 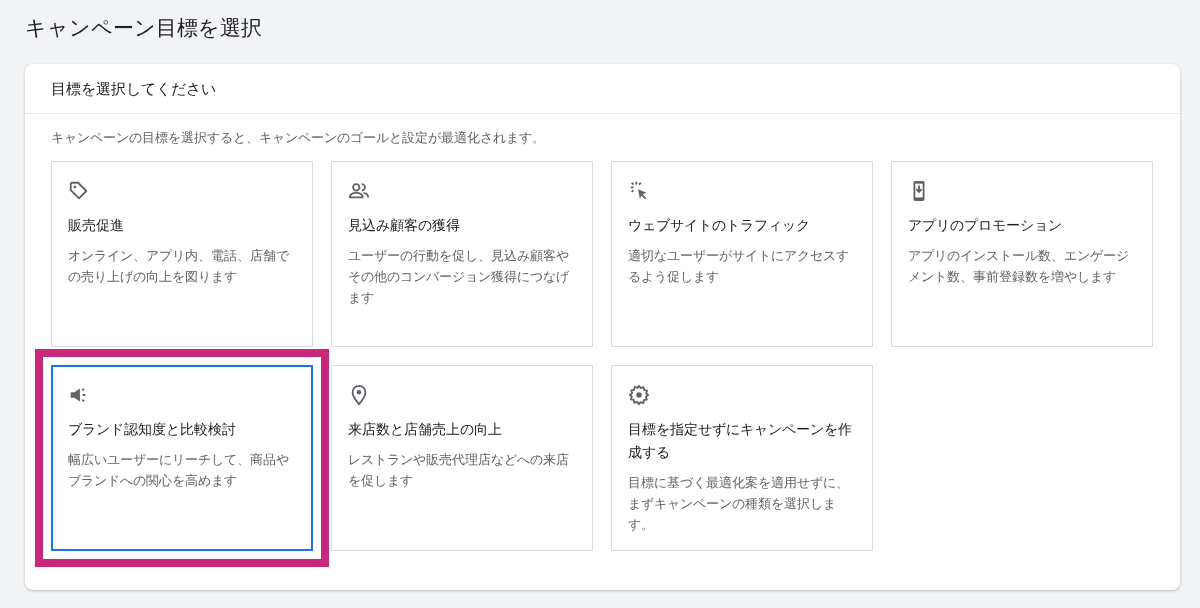 I want to click on goal-card: 来店数と店舗売上の向上 レストランや販売代理店などへの来店を促します, so click(x=462, y=458).